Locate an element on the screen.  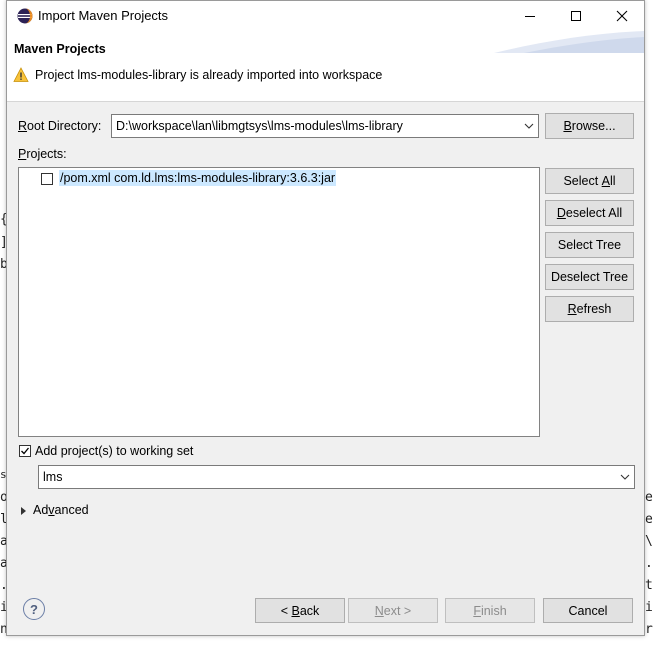
back-button: < Back is located at coordinates (300, 610).